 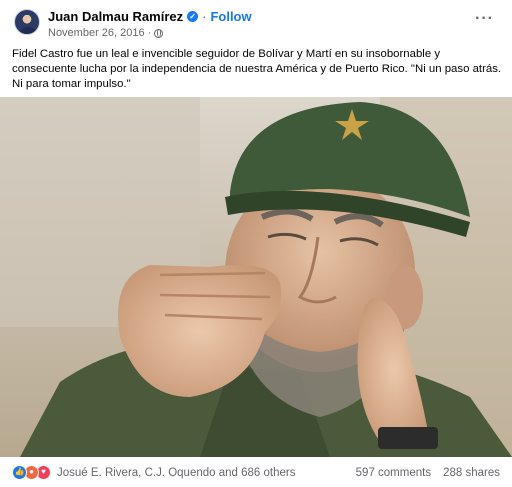 What do you see at coordinates (19, 472) in the screenshot?
I see `like-reaction-icon: 👍` at bounding box center [19, 472].